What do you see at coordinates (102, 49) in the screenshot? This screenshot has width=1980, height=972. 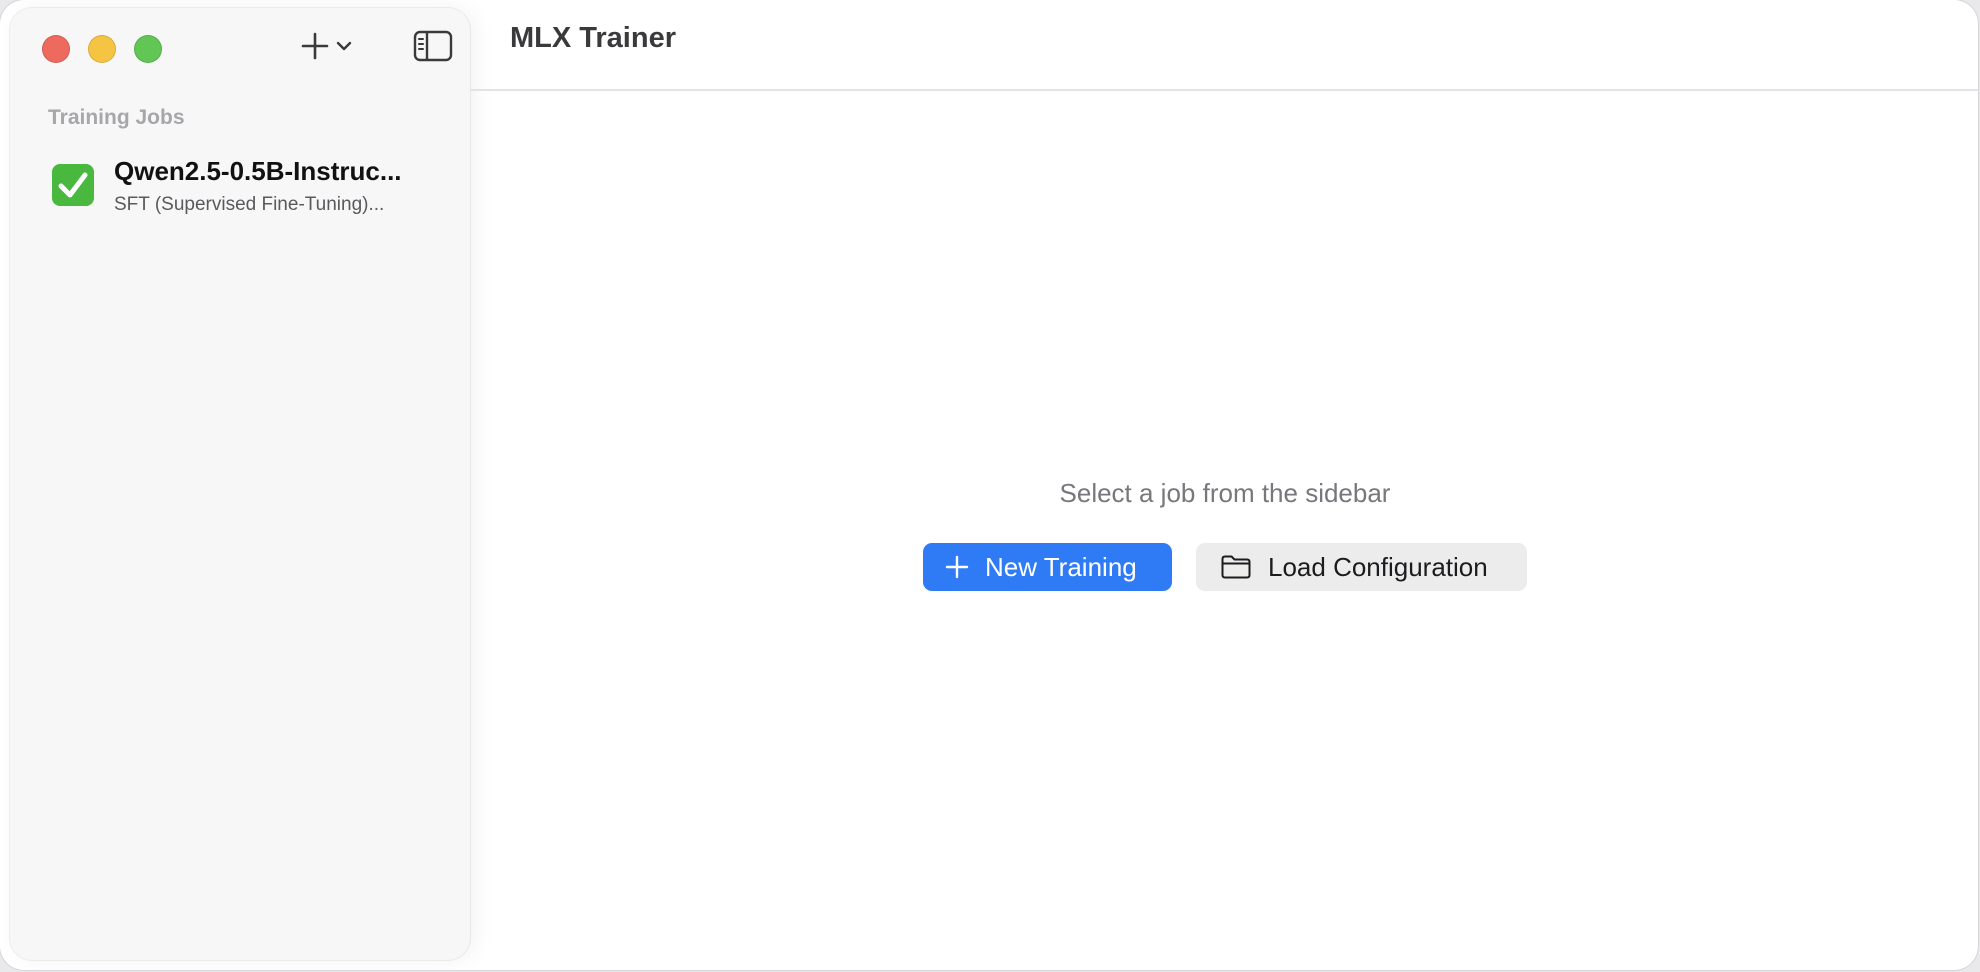 I see `window-minimize-button` at bounding box center [102, 49].